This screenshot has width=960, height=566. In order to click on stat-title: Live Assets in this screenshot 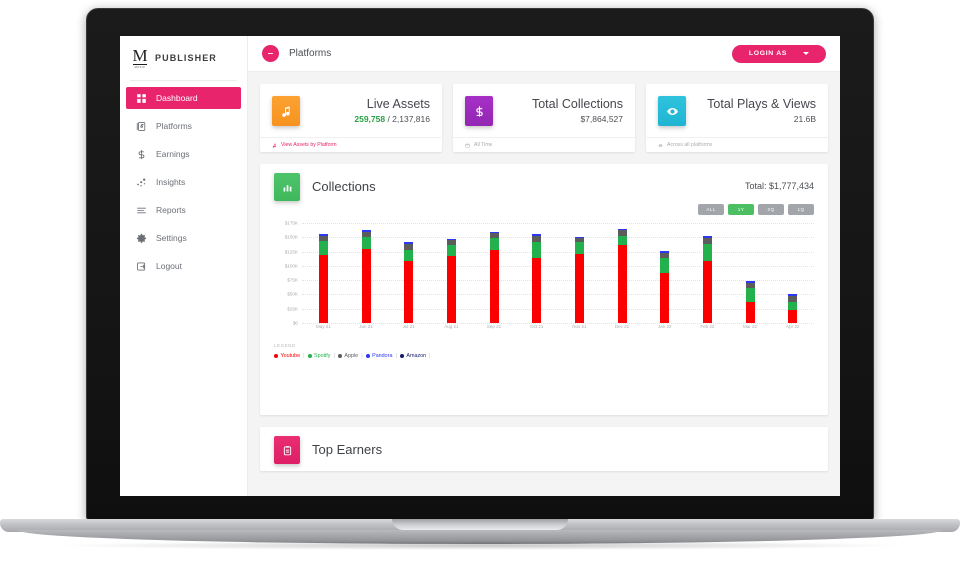, I will do `click(398, 104)`.